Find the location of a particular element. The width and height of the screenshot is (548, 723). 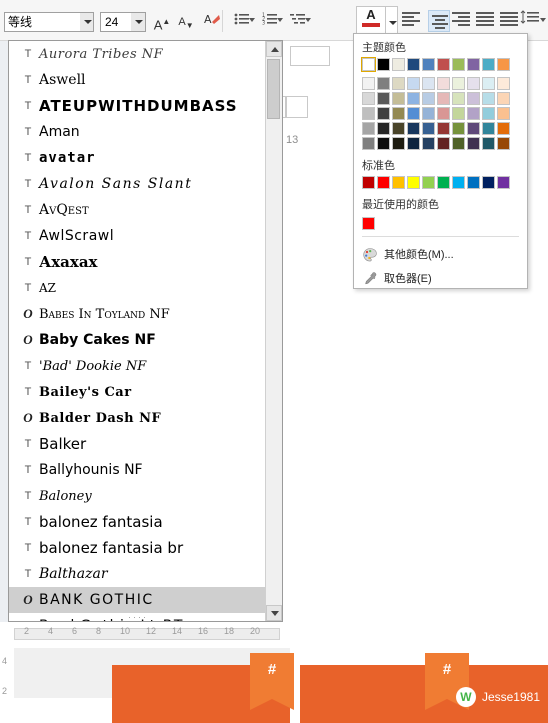

recent-color-row is located at coordinates (440, 223).